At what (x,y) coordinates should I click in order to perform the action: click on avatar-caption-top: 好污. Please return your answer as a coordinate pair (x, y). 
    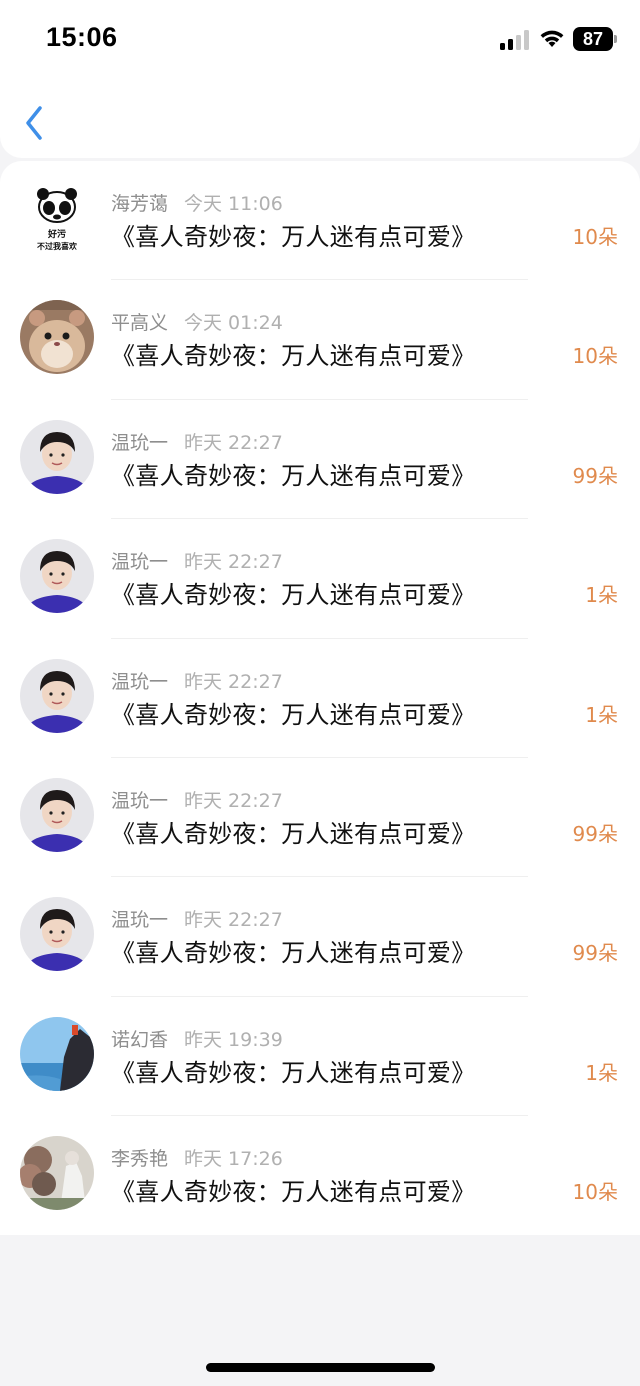
    Looking at the image, I should click on (56, 234).